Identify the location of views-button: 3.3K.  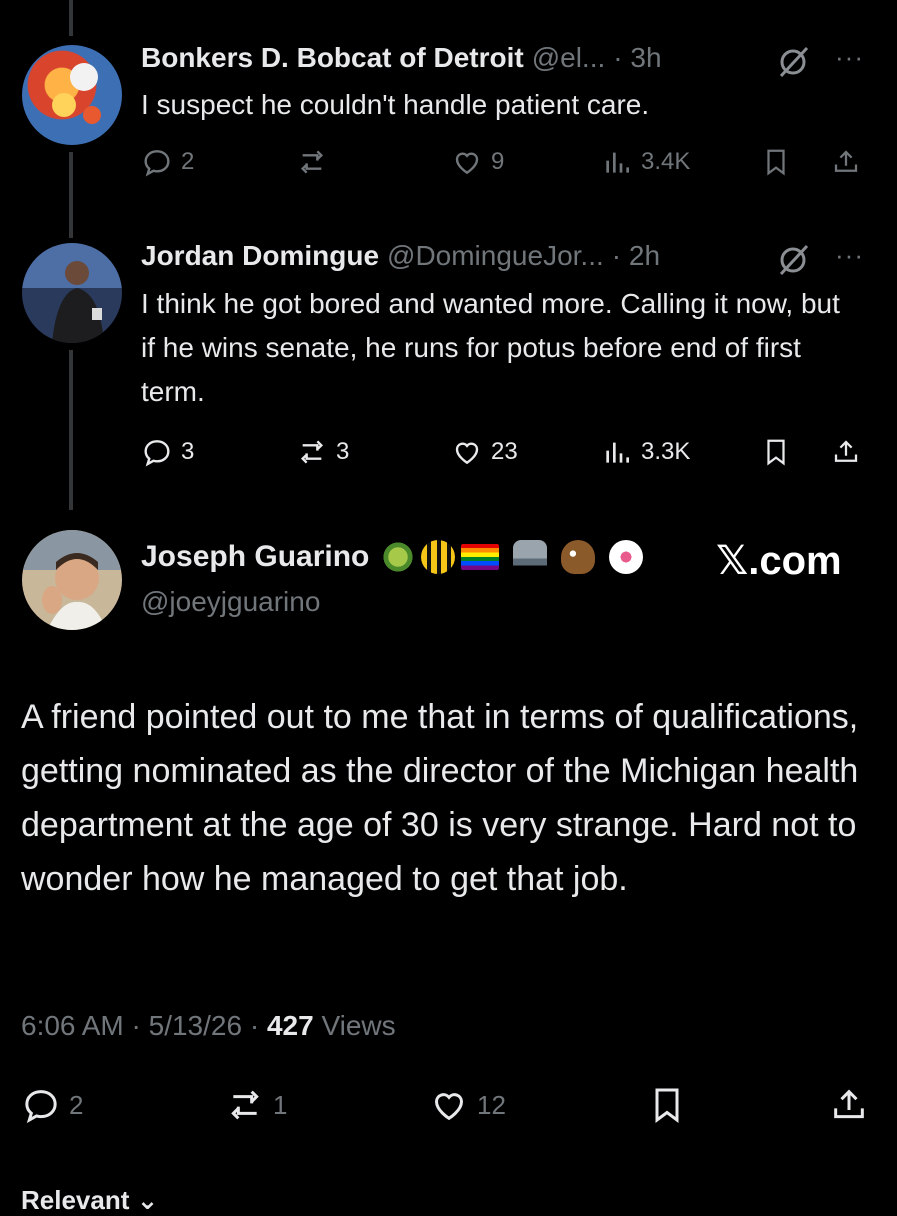
(681, 452).